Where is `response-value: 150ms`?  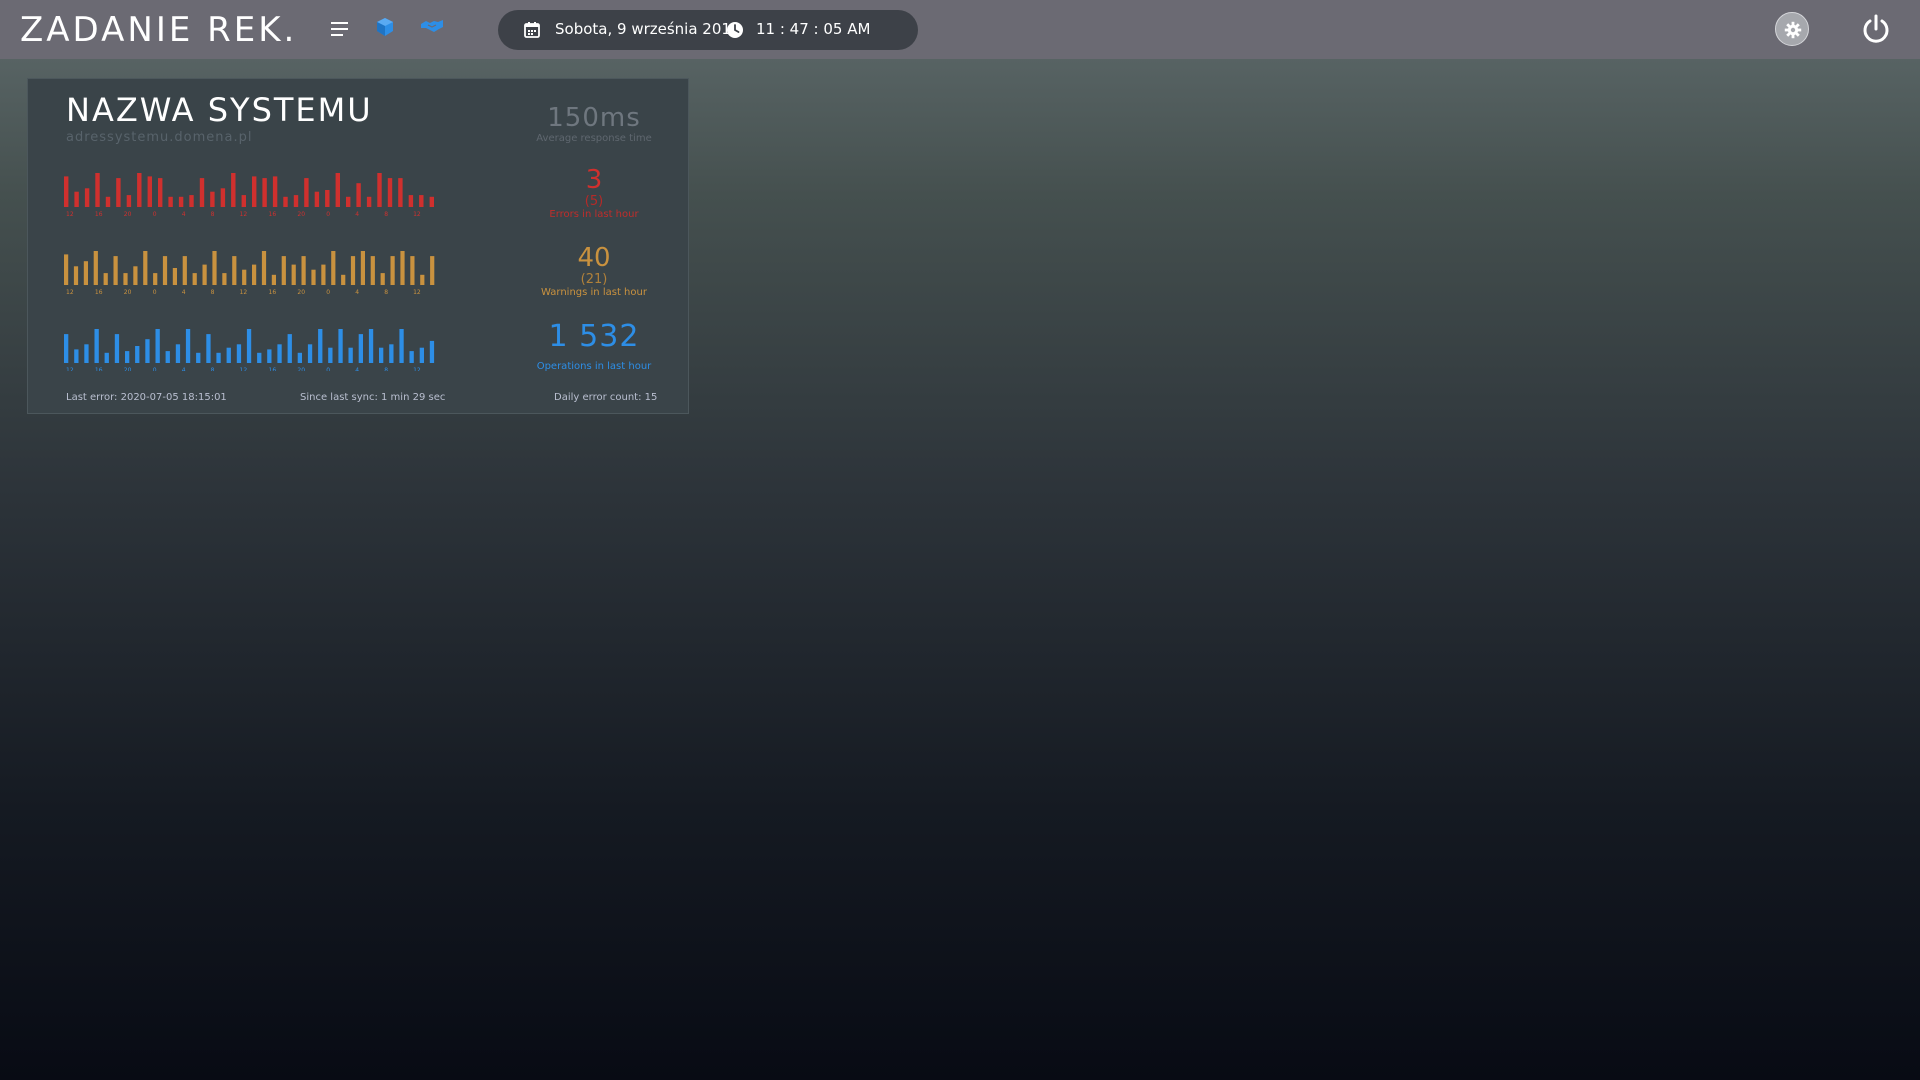 response-value: 150ms is located at coordinates (594, 118).